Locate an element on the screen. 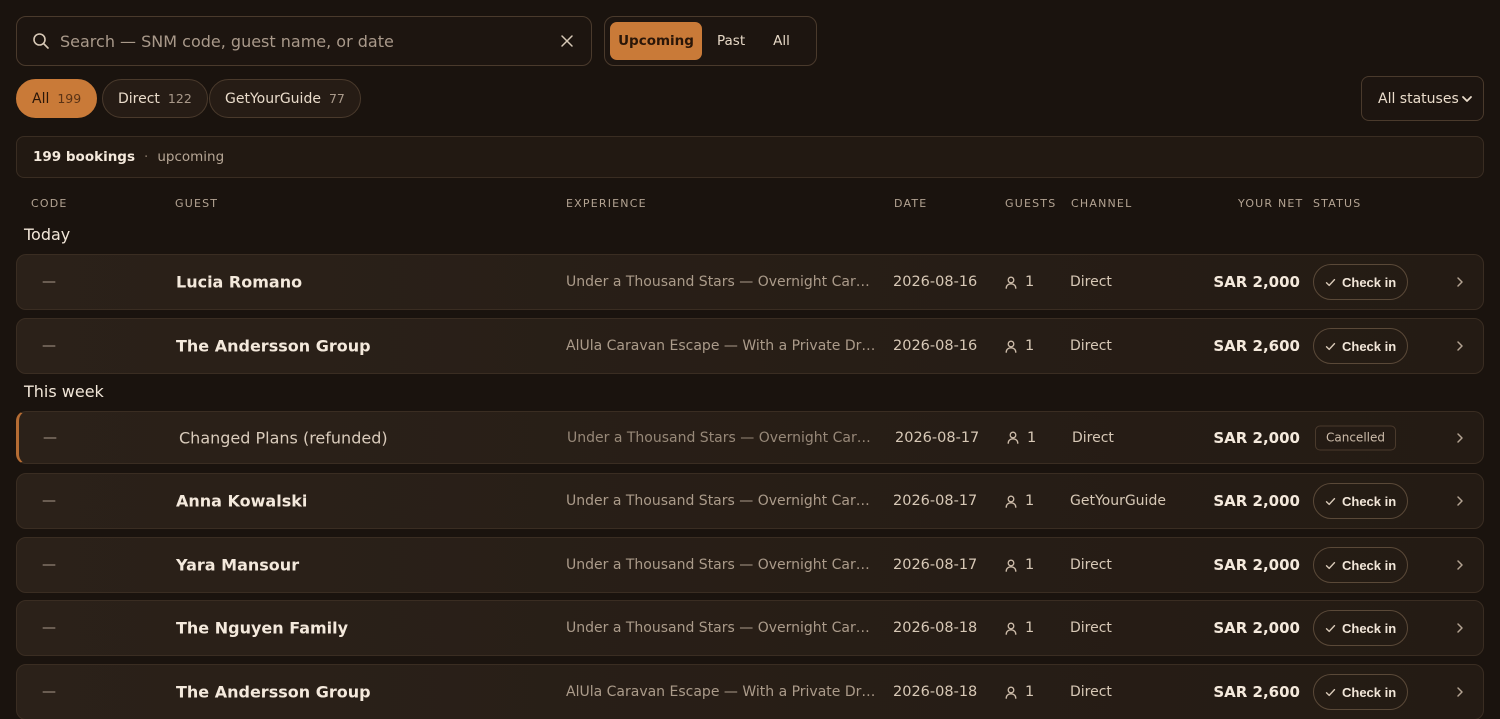 Image resolution: width=1500 pixels, height=719 pixels. booking-date: 2026-08-18 is located at coordinates (935, 628).